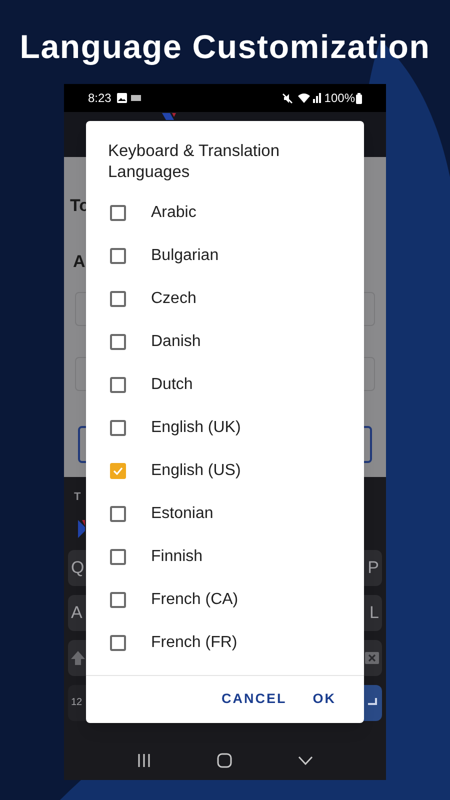 This screenshot has height=800, width=450. Describe the element at coordinates (324, 699) in the screenshot. I see `dialog-button: OK` at that location.